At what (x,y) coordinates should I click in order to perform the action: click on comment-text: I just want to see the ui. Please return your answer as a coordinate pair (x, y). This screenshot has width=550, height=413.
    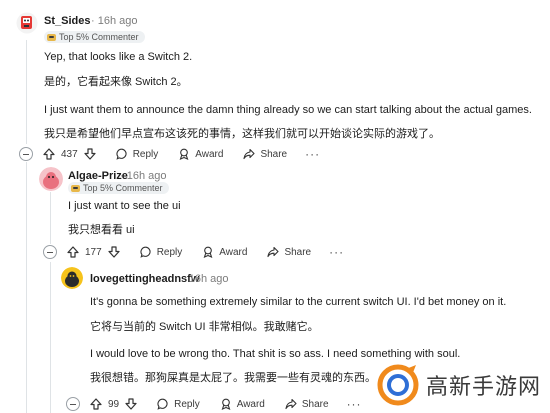
    Looking at the image, I should click on (124, 206).